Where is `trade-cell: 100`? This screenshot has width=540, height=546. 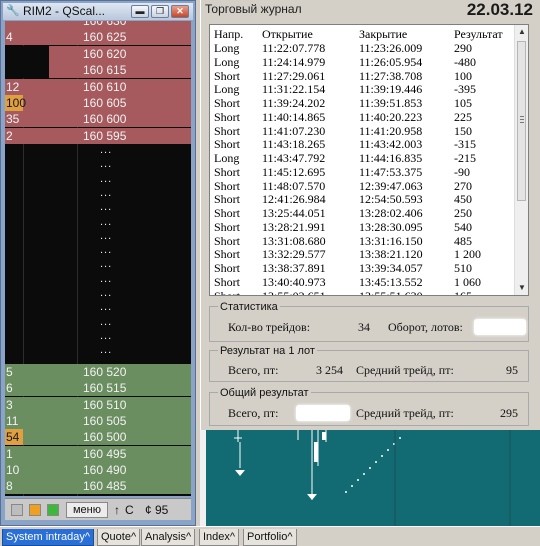
trade-cell: 100 is located at coordinates (463, 75).